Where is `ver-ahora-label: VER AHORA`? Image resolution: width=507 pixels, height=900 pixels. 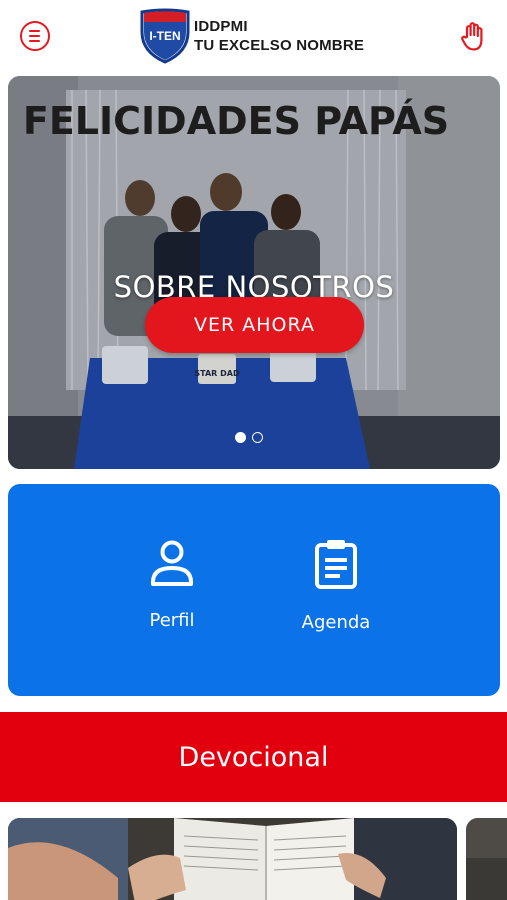 ver-ahora-label: VER AHORA is located at coordinates (254, 325).